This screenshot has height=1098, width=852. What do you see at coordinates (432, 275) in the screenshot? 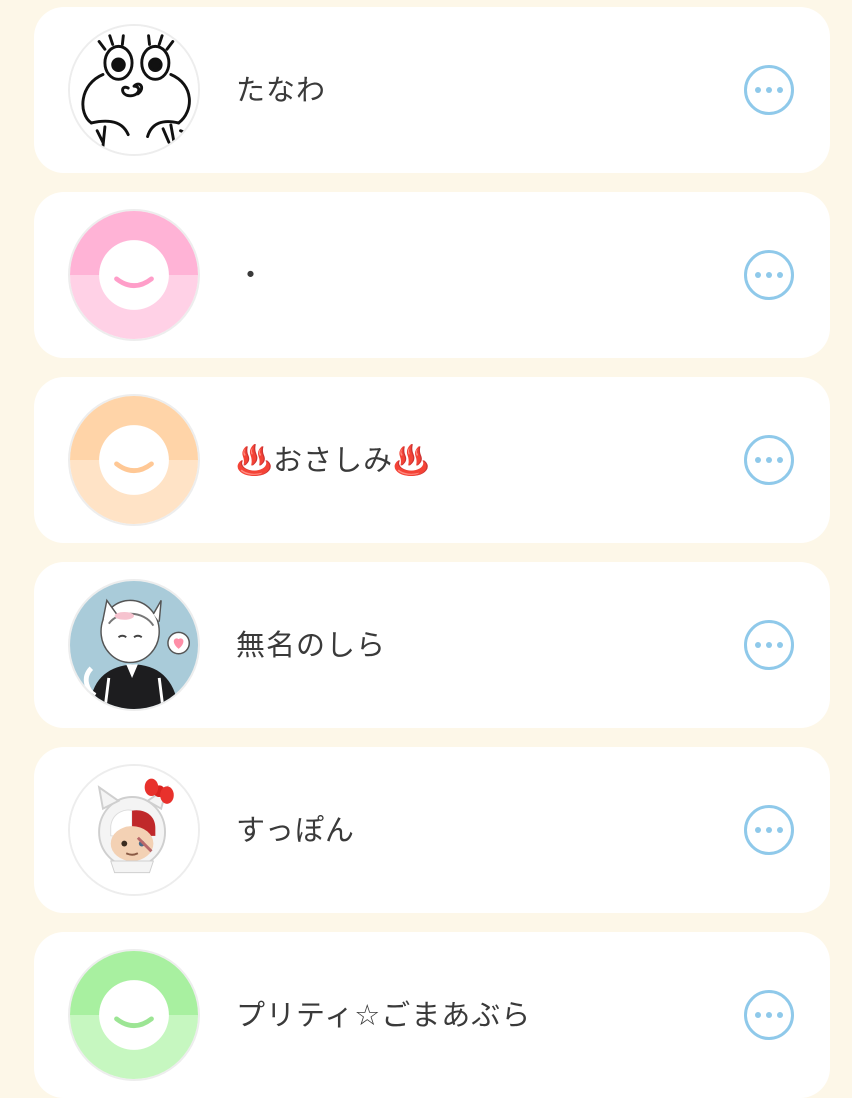
I see `user-card: ・` at bounding box center [432, 275].